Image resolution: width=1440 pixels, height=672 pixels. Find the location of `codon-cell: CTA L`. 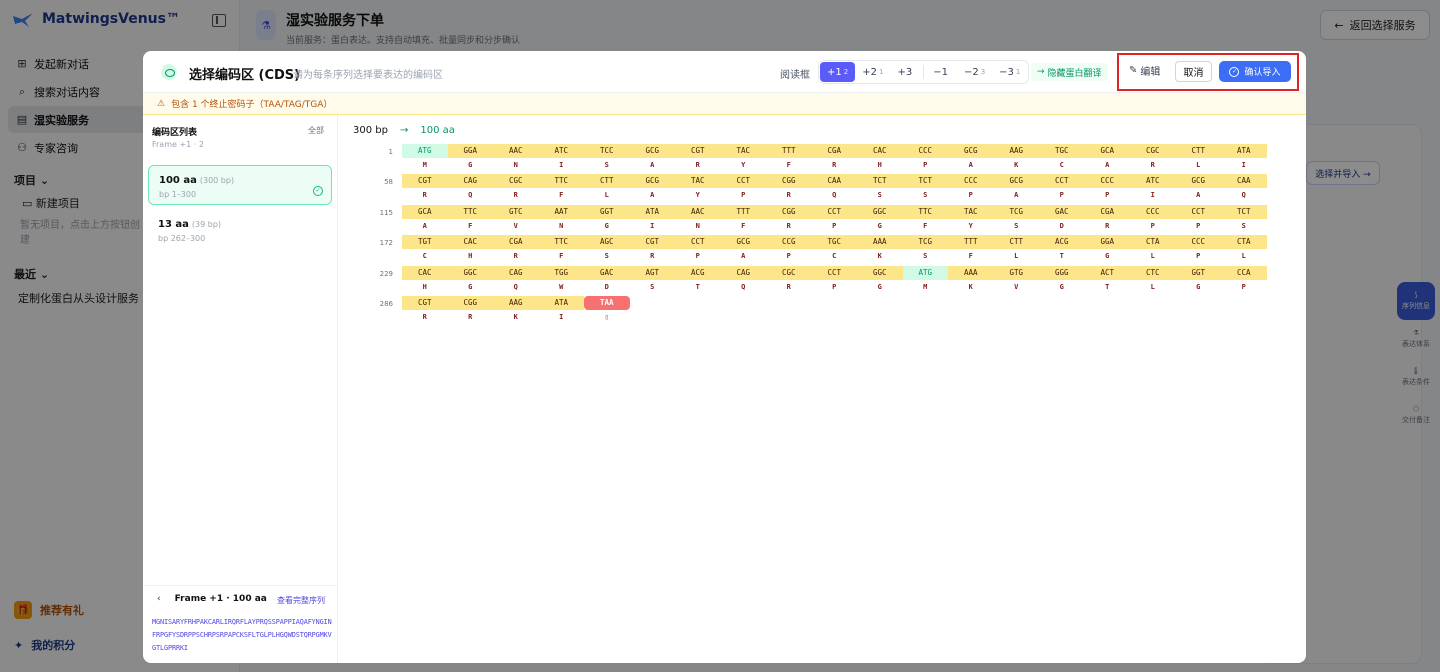

codon-cell: CTA L is located at coordinates (1244, 249).